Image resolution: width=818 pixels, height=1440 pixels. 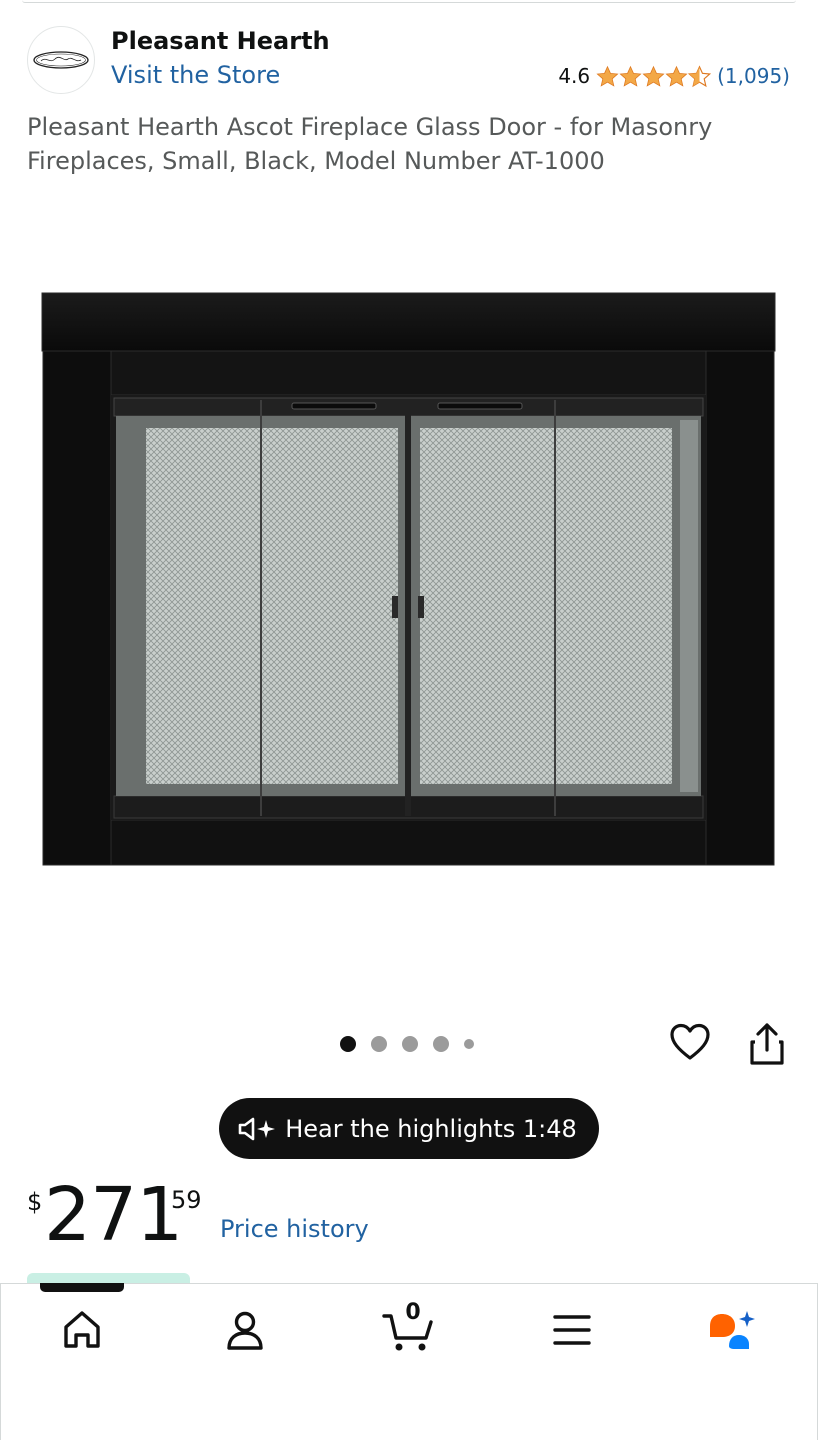 I want to click on price-whole: 271, so click(x=113, y=1215).